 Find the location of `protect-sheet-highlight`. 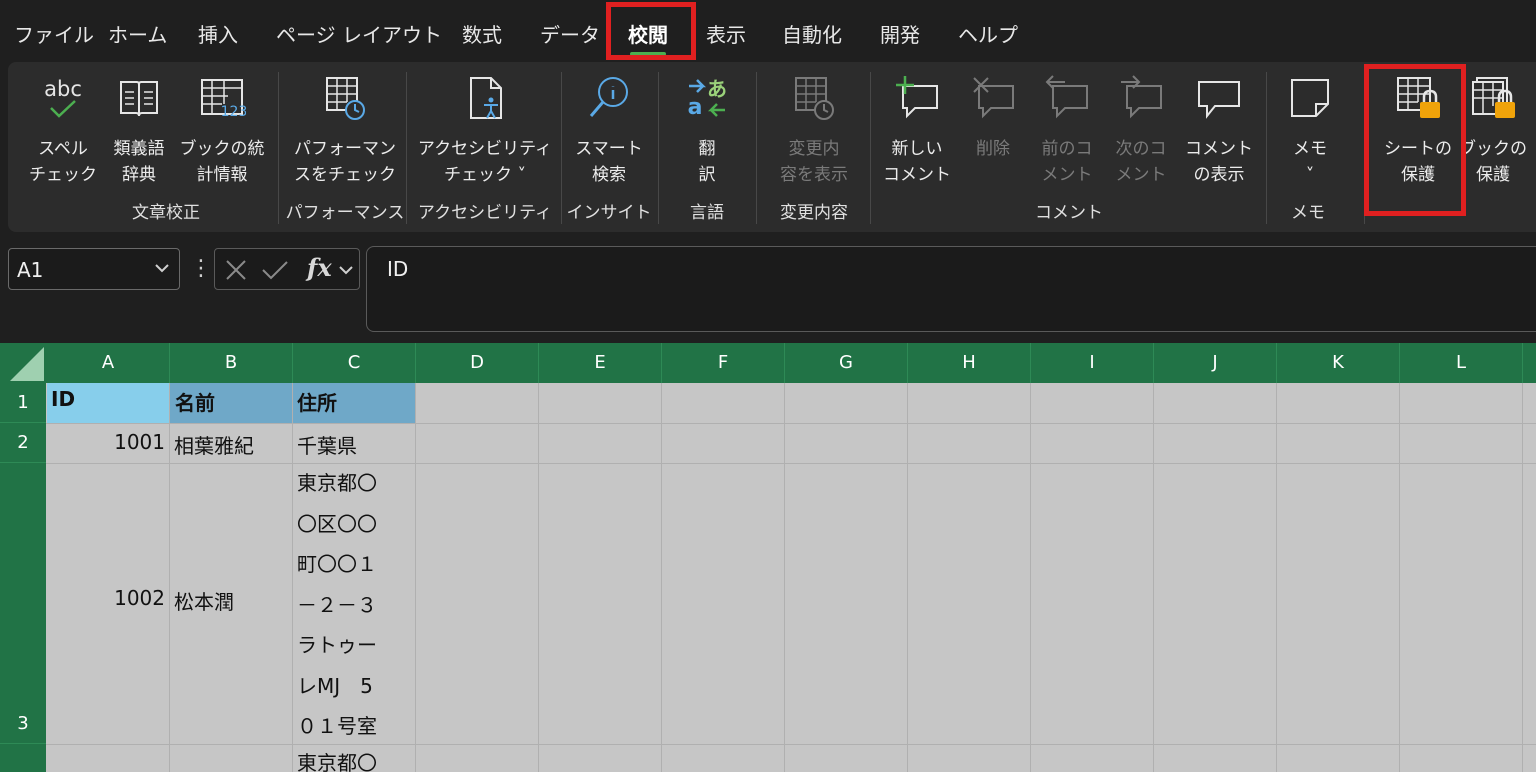

protect-sheet-highlight is located at coordinates (1415, 140).